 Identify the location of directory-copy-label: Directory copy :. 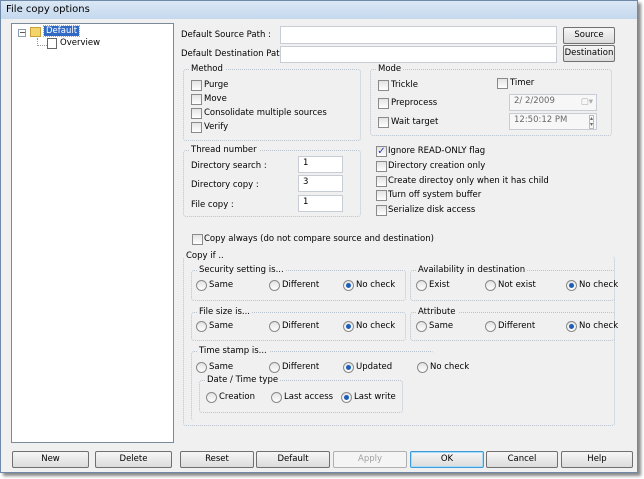
(225, 185).